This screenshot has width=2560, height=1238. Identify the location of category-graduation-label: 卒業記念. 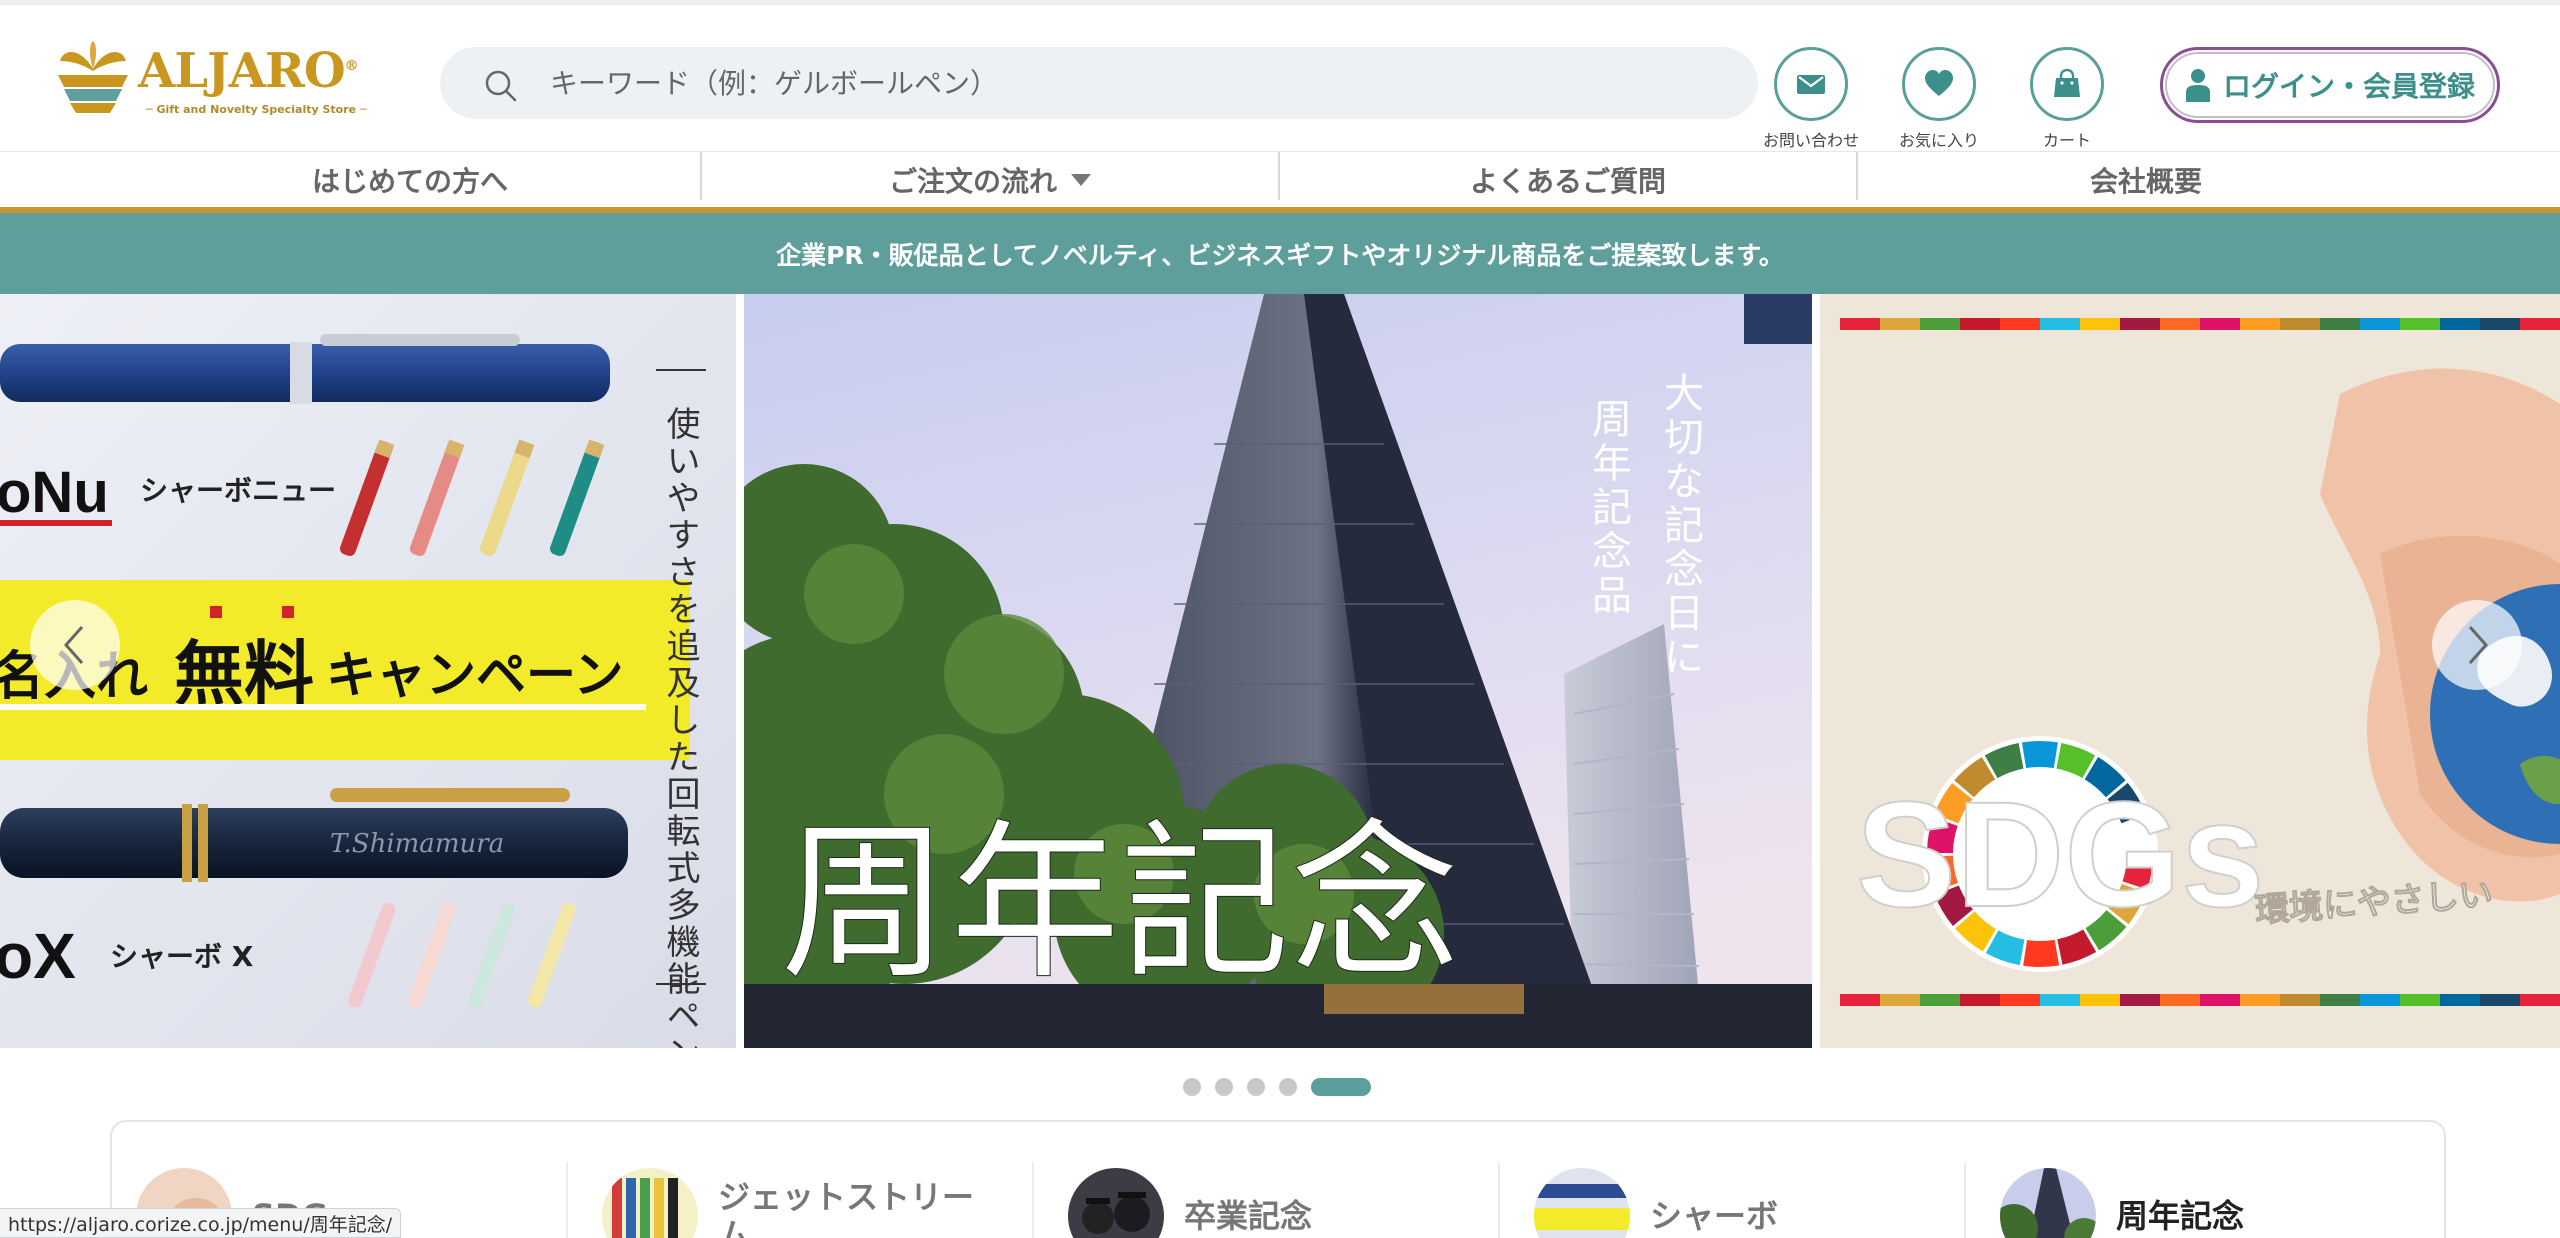
(1248, 1216).